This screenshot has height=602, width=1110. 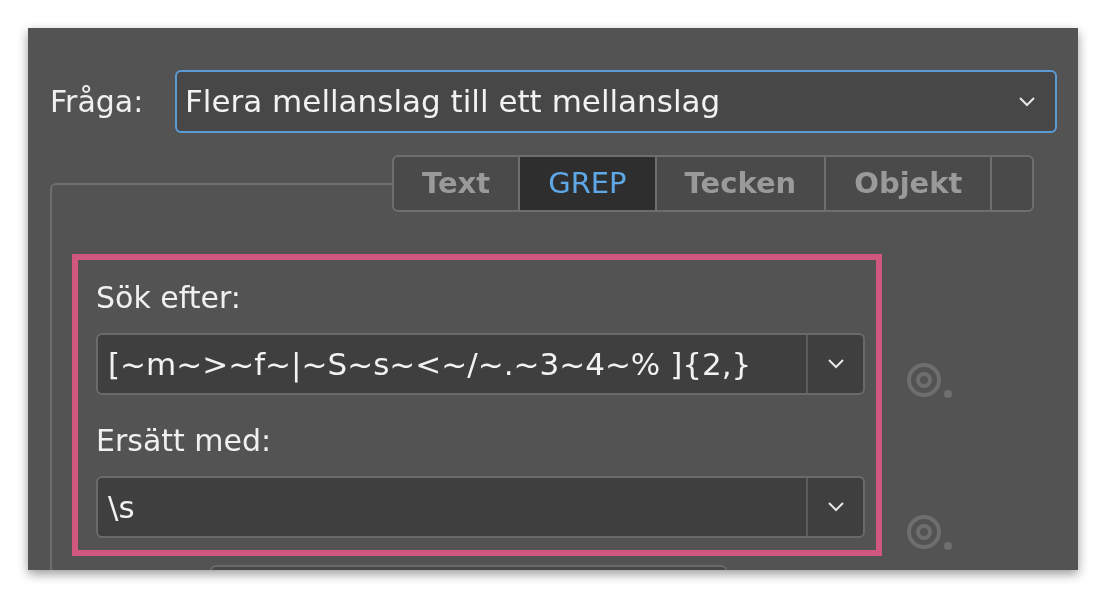 I want to click on combo-field: [~m~>~f~|~S~s~<~/~.~3~4~% ]{2,}, so click(x=480, y=364).